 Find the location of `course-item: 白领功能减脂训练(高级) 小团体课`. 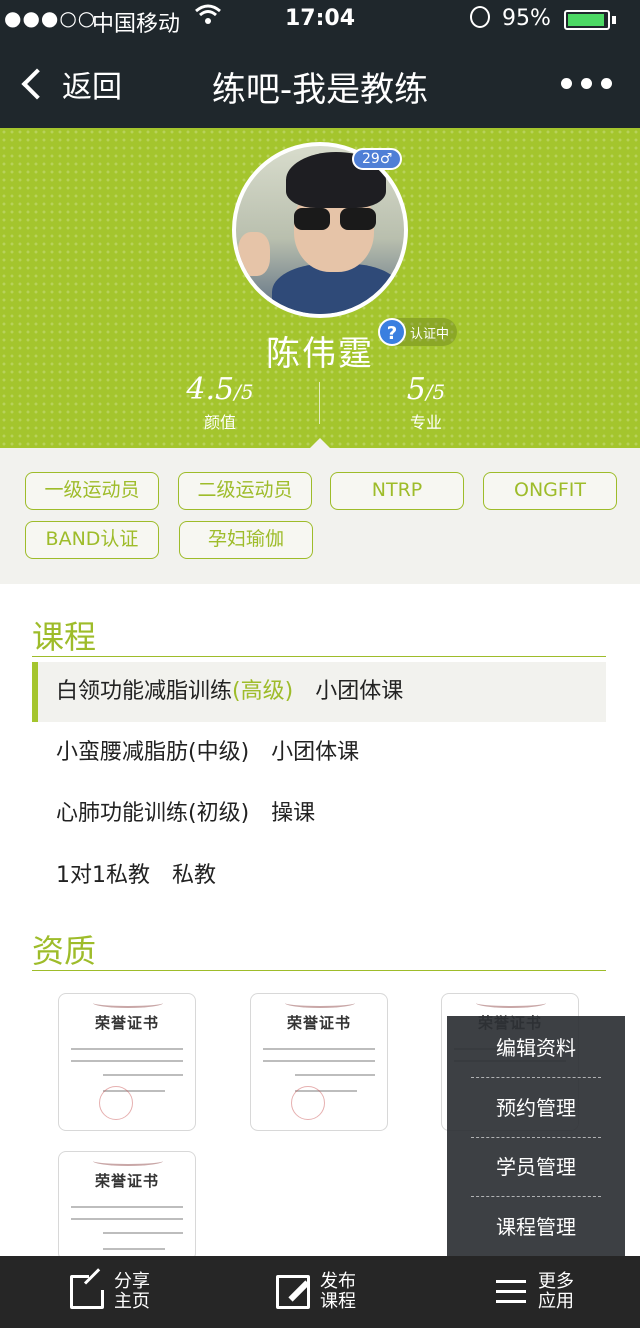

course-item: 白领功能减脂训练(高级) 小团体课 is located at coordinates (319, 692).